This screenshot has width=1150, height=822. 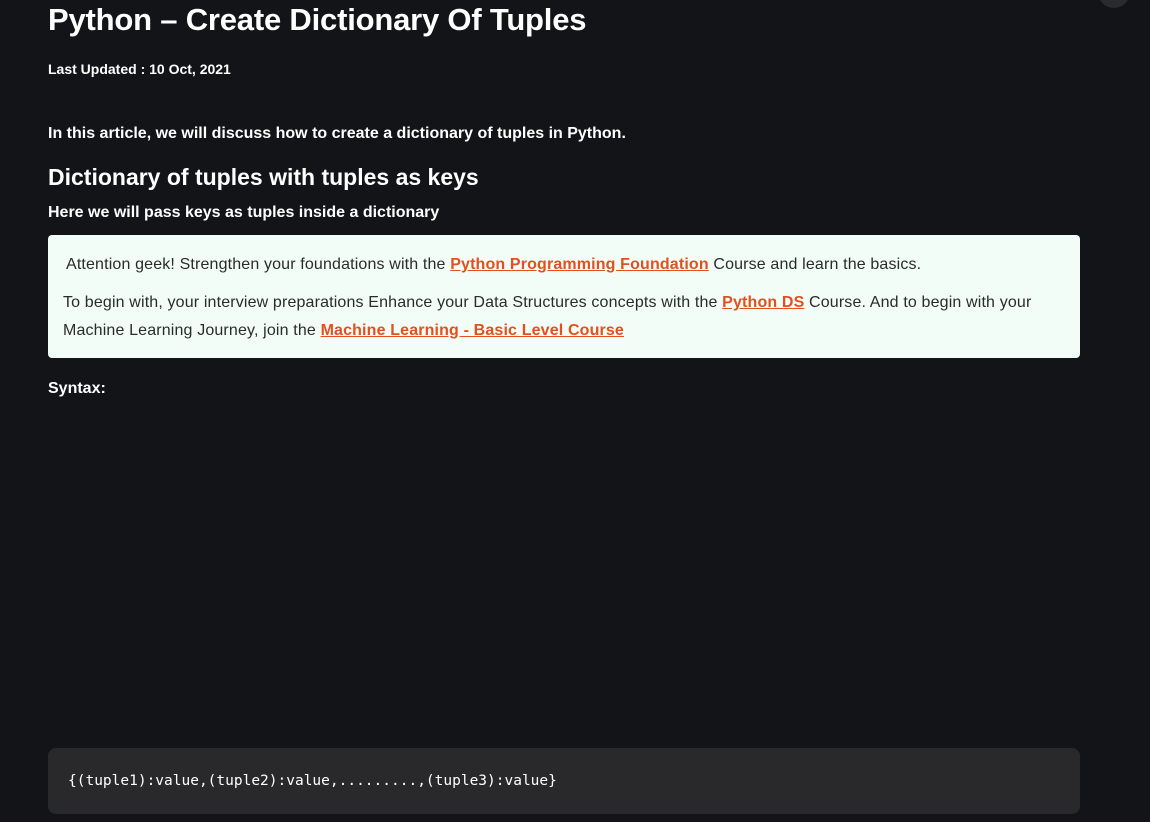 I want to click on last-updated-date: Last Updated : 10 Oct, 2021, so click(x=139, y=69).